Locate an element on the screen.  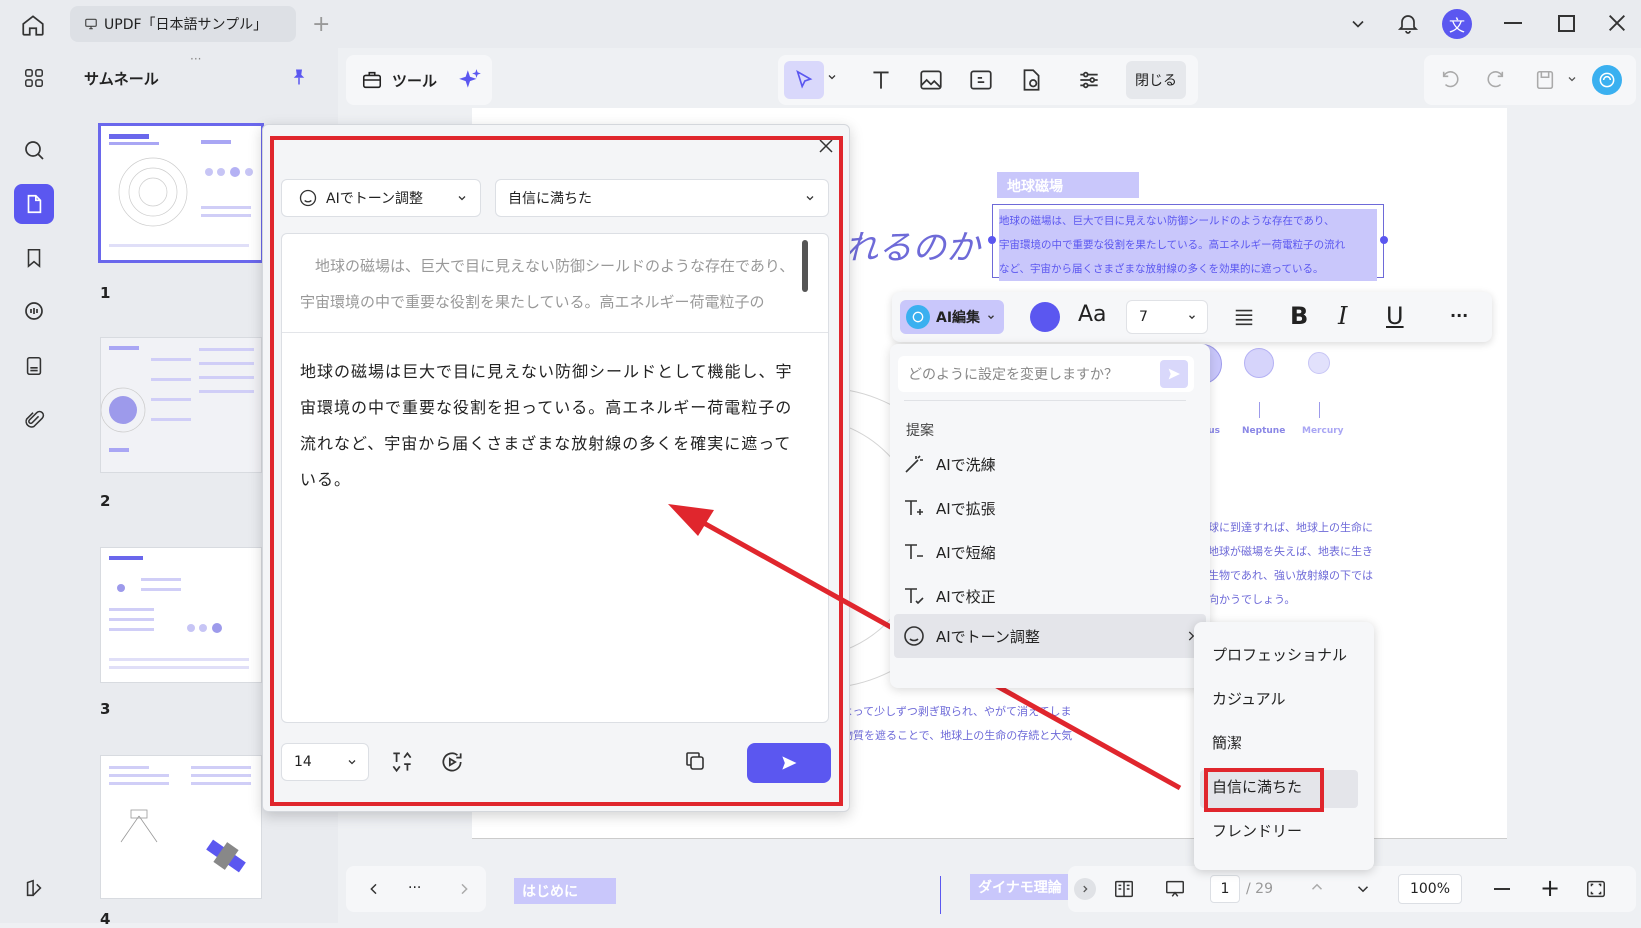
ai-logo-icon is located at coordinates (918, 317).